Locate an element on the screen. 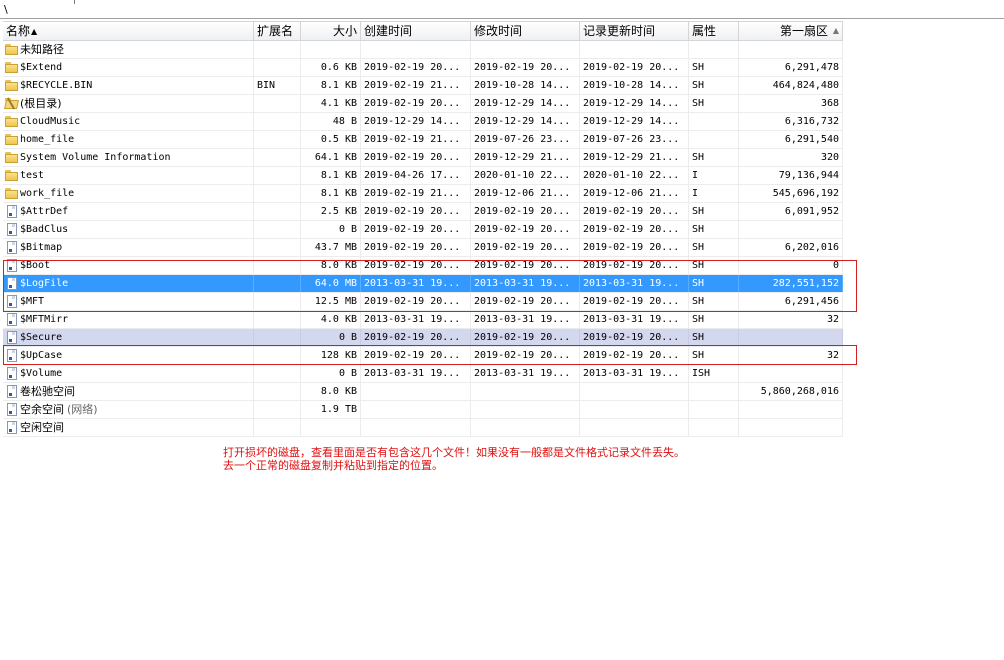 This screenshot has height=660, width=1004. file-name-text: $MFT is located at coordinates (32, 301).